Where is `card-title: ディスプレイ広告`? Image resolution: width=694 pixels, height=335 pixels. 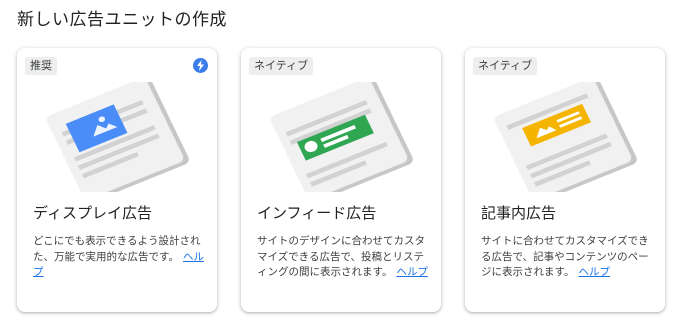
card-title: ディスプレイ広告 is located at coordinates (92, 213).